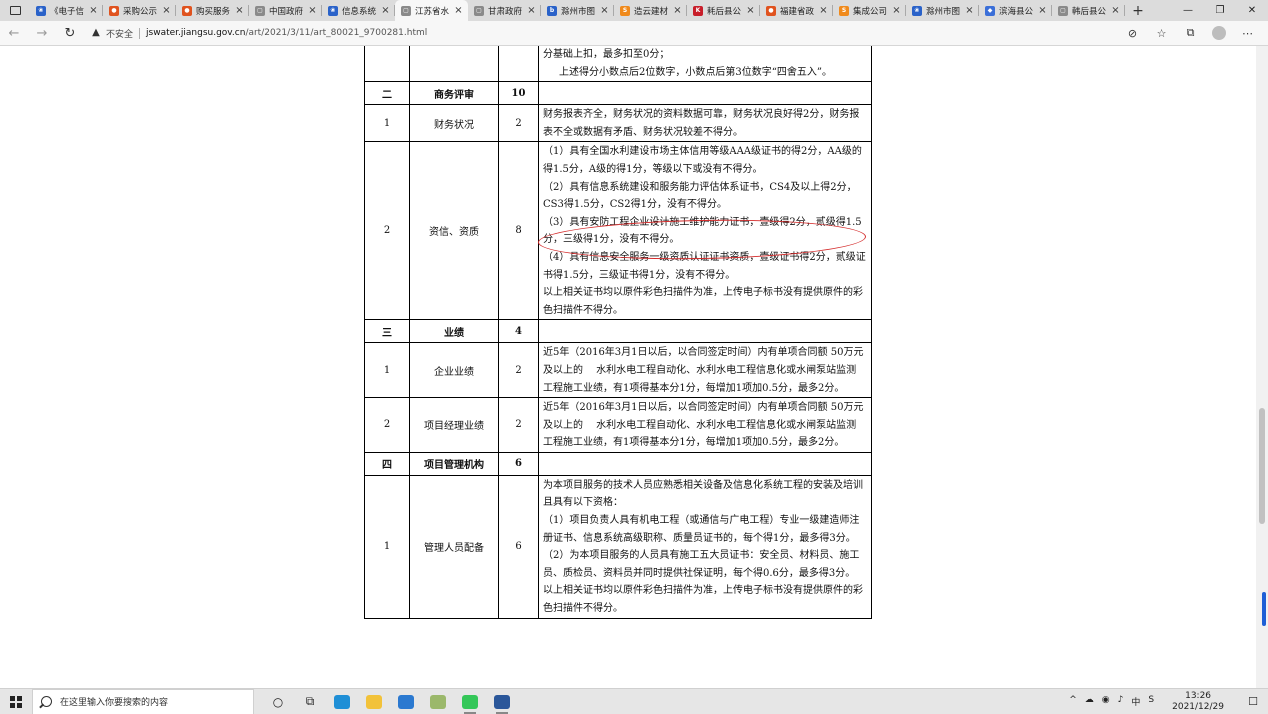 This screenshot has height=714, width=1268. Describe the element at coordinates (618, 331) in the screenshot. I see `section-header-row: 三业绩 4` at that location.